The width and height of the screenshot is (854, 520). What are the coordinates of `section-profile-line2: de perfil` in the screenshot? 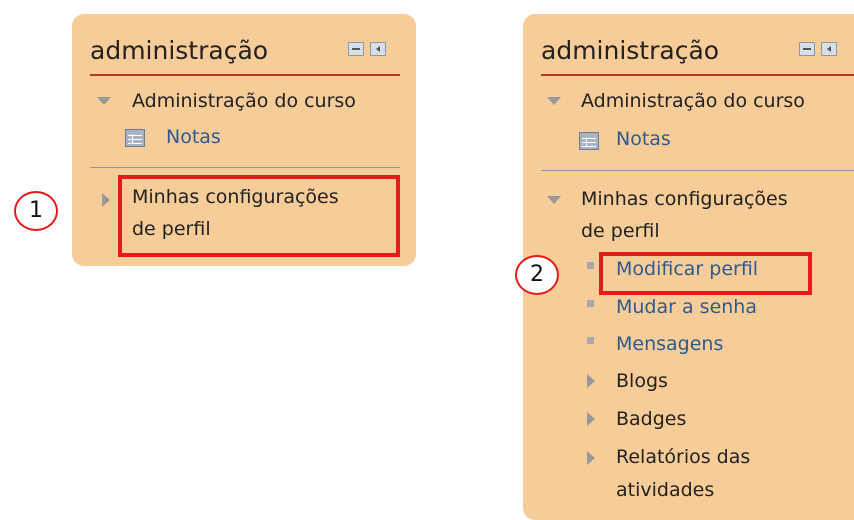 It's located at (620, 231).